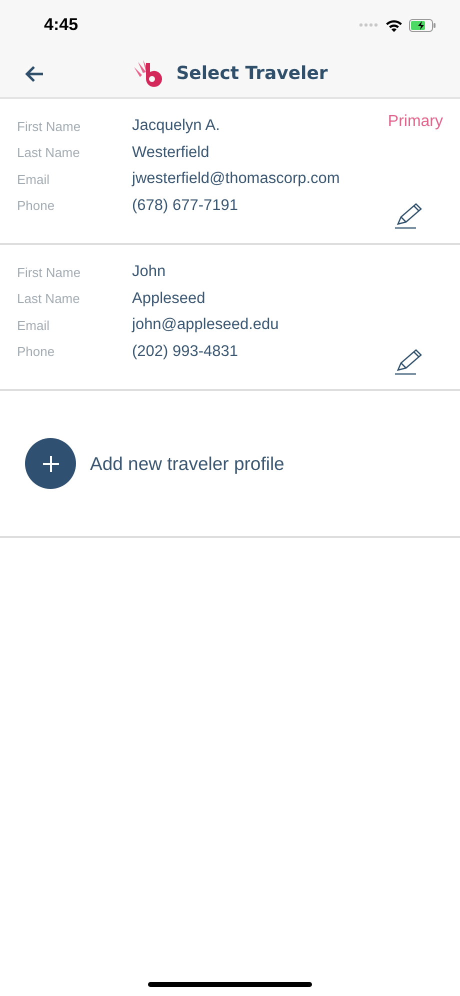 The width and height of the screenshot is (460, 996). Describe the element at coordinates (236, 179) in the screenshot. I see `field-value: jwesterfield@thomascorp.com` at that location.